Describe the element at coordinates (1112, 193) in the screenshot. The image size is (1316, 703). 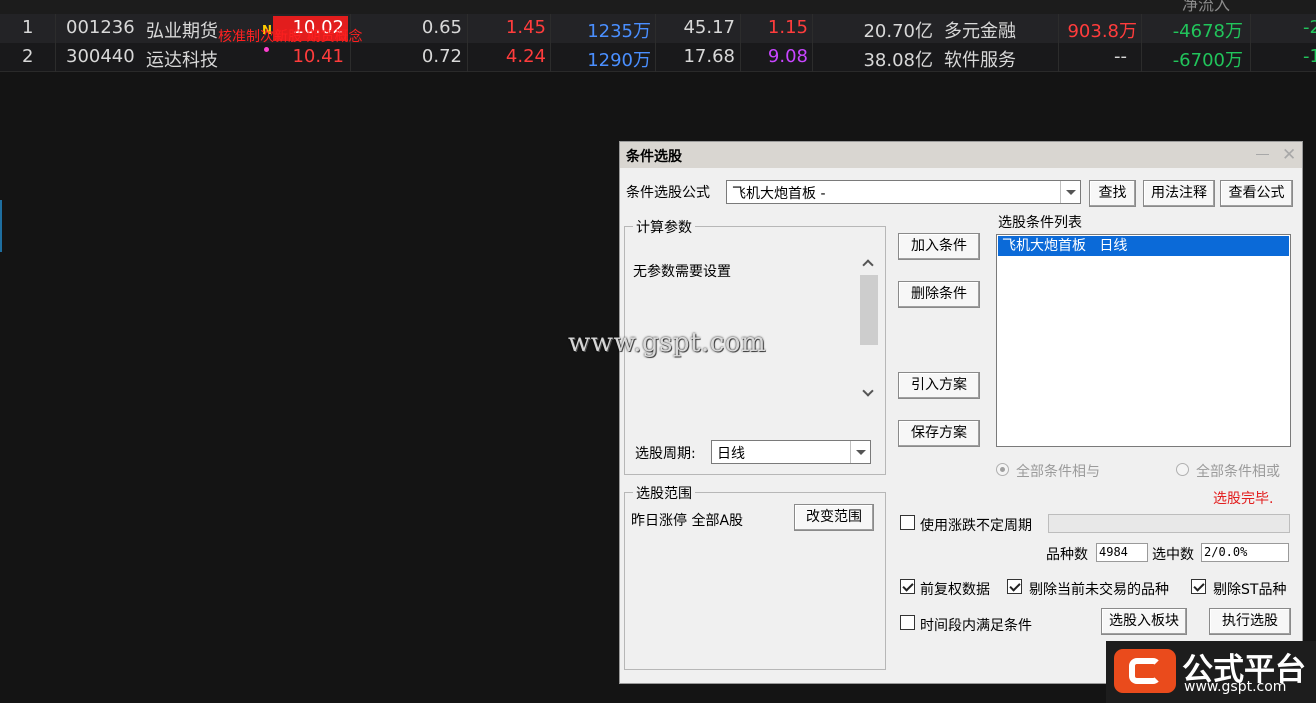
I see `find-button: 查找` at that location.